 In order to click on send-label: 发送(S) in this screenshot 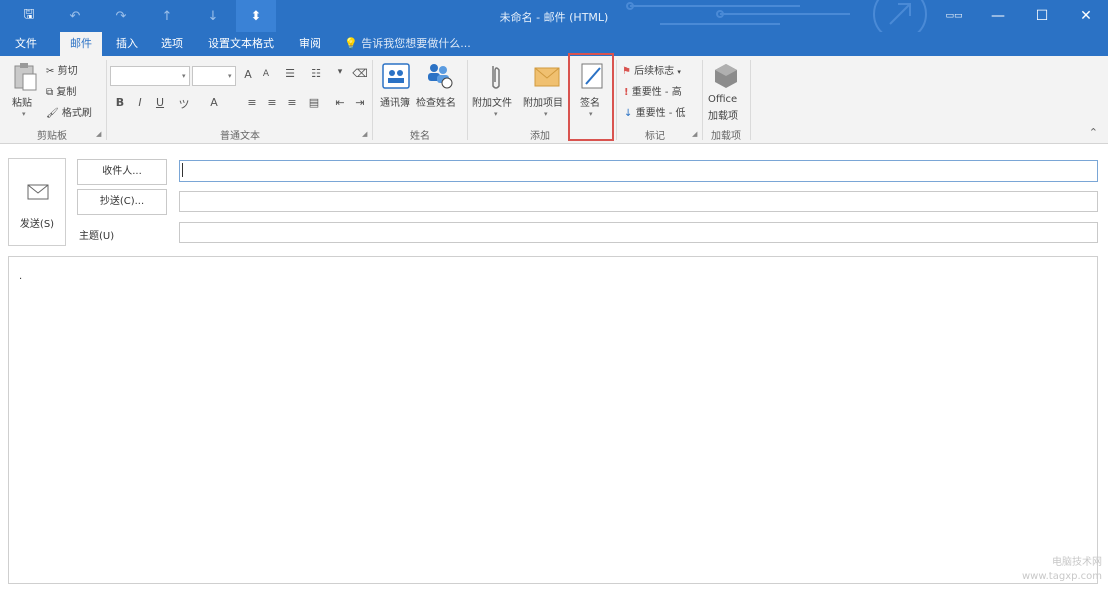, I will do `click(37, 224)`.